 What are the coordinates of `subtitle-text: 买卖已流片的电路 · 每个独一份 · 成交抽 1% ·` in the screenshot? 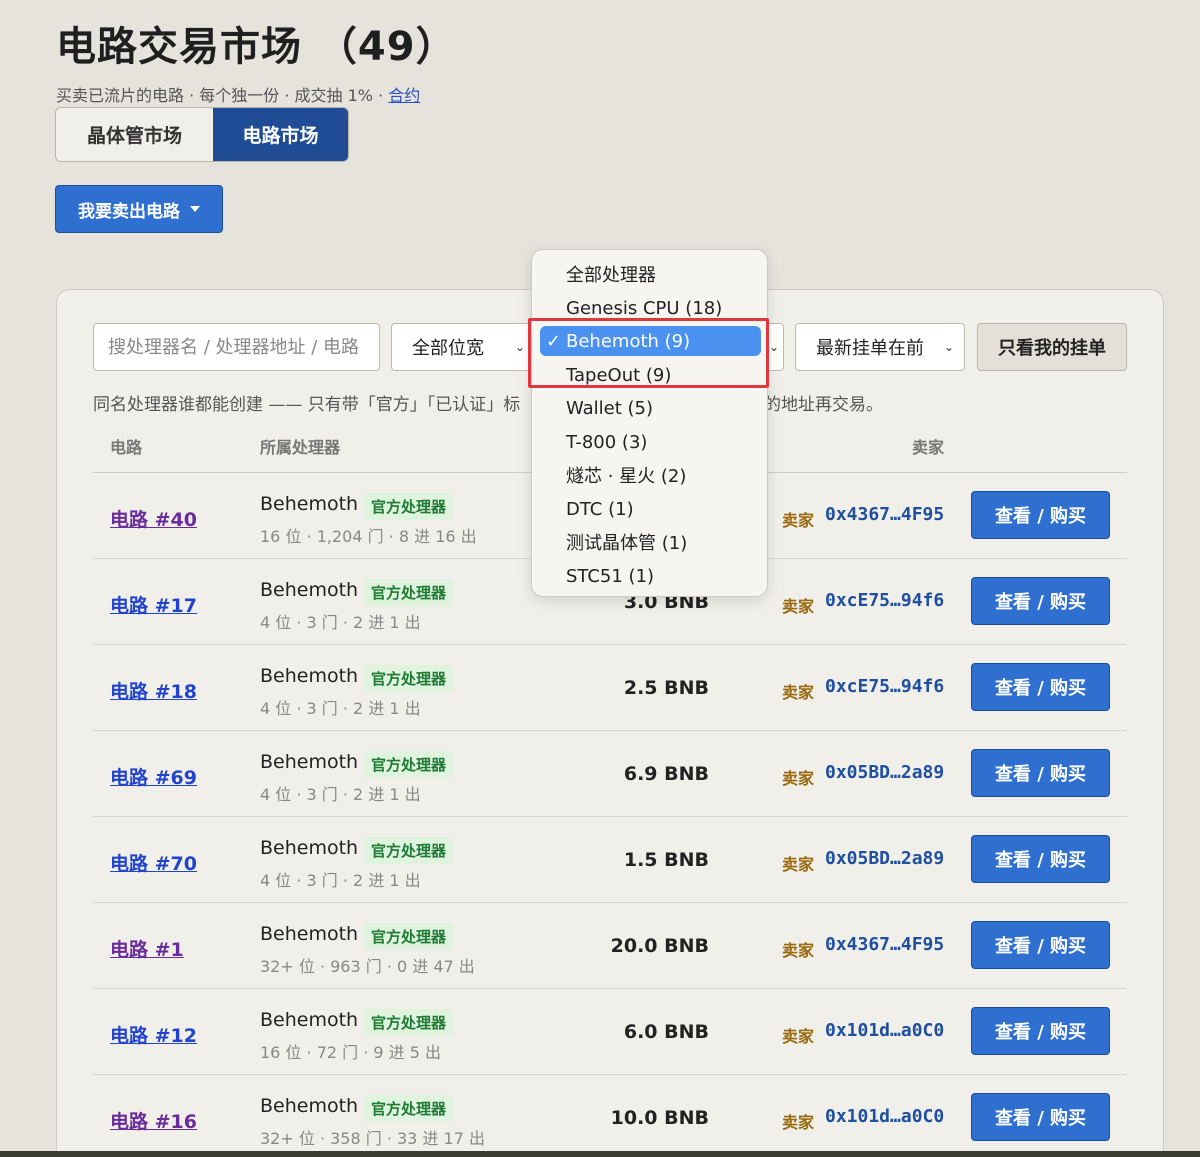 It's located at (222, 95).